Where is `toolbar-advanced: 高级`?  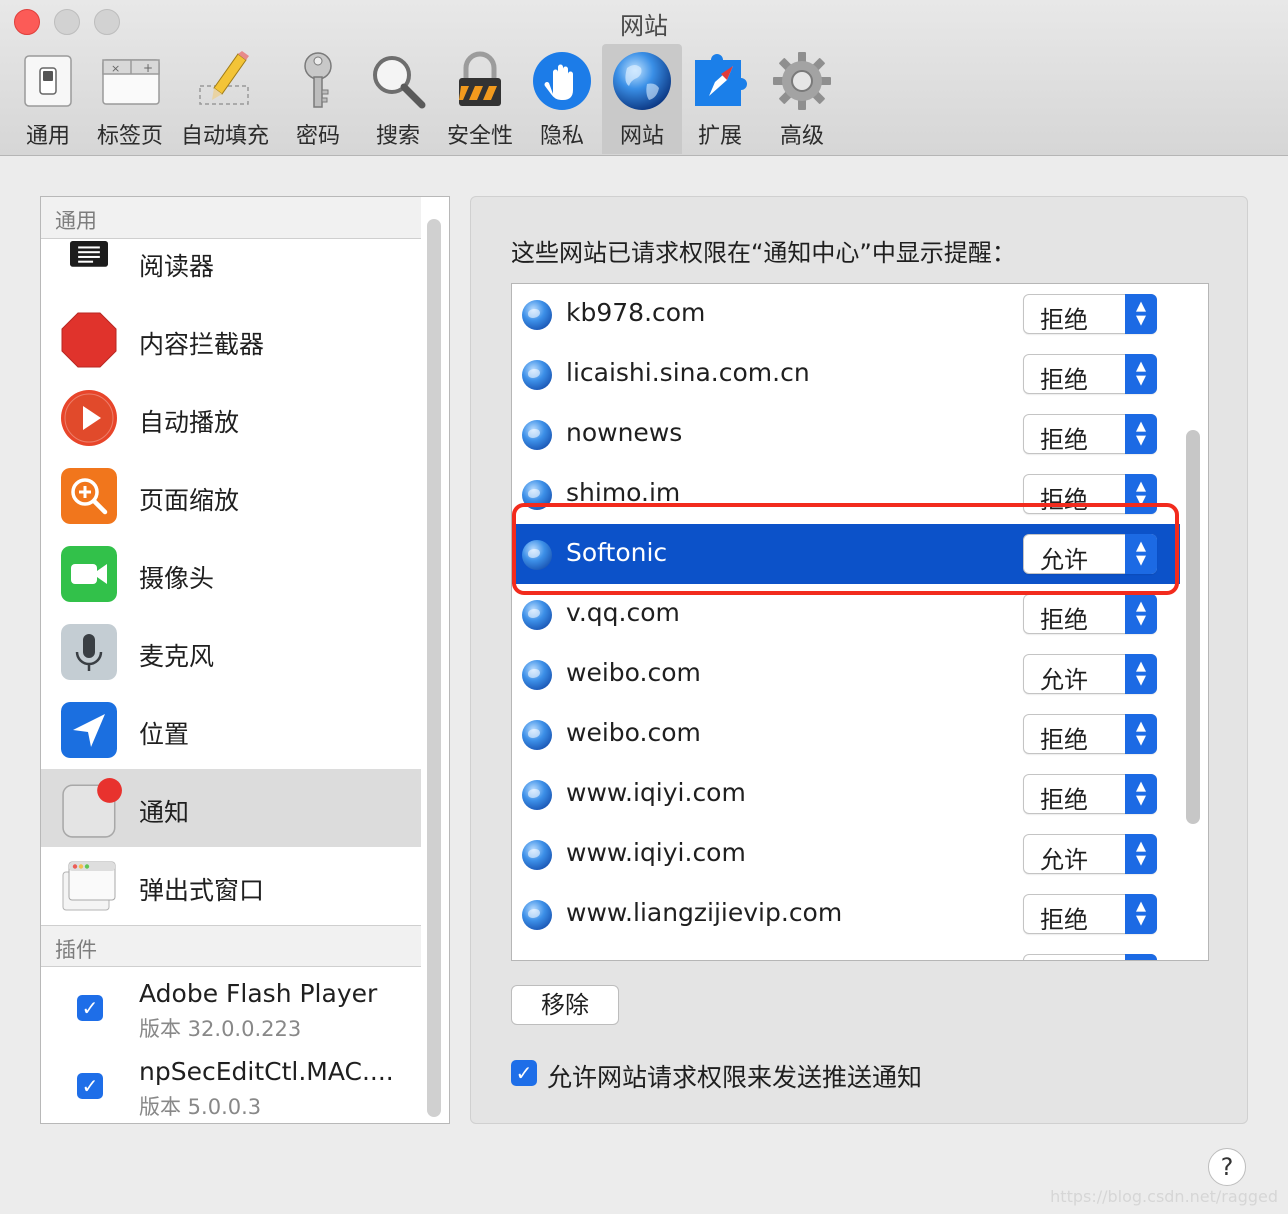
toolbar-advanced: 高级 is located at coordinates (802, 99).